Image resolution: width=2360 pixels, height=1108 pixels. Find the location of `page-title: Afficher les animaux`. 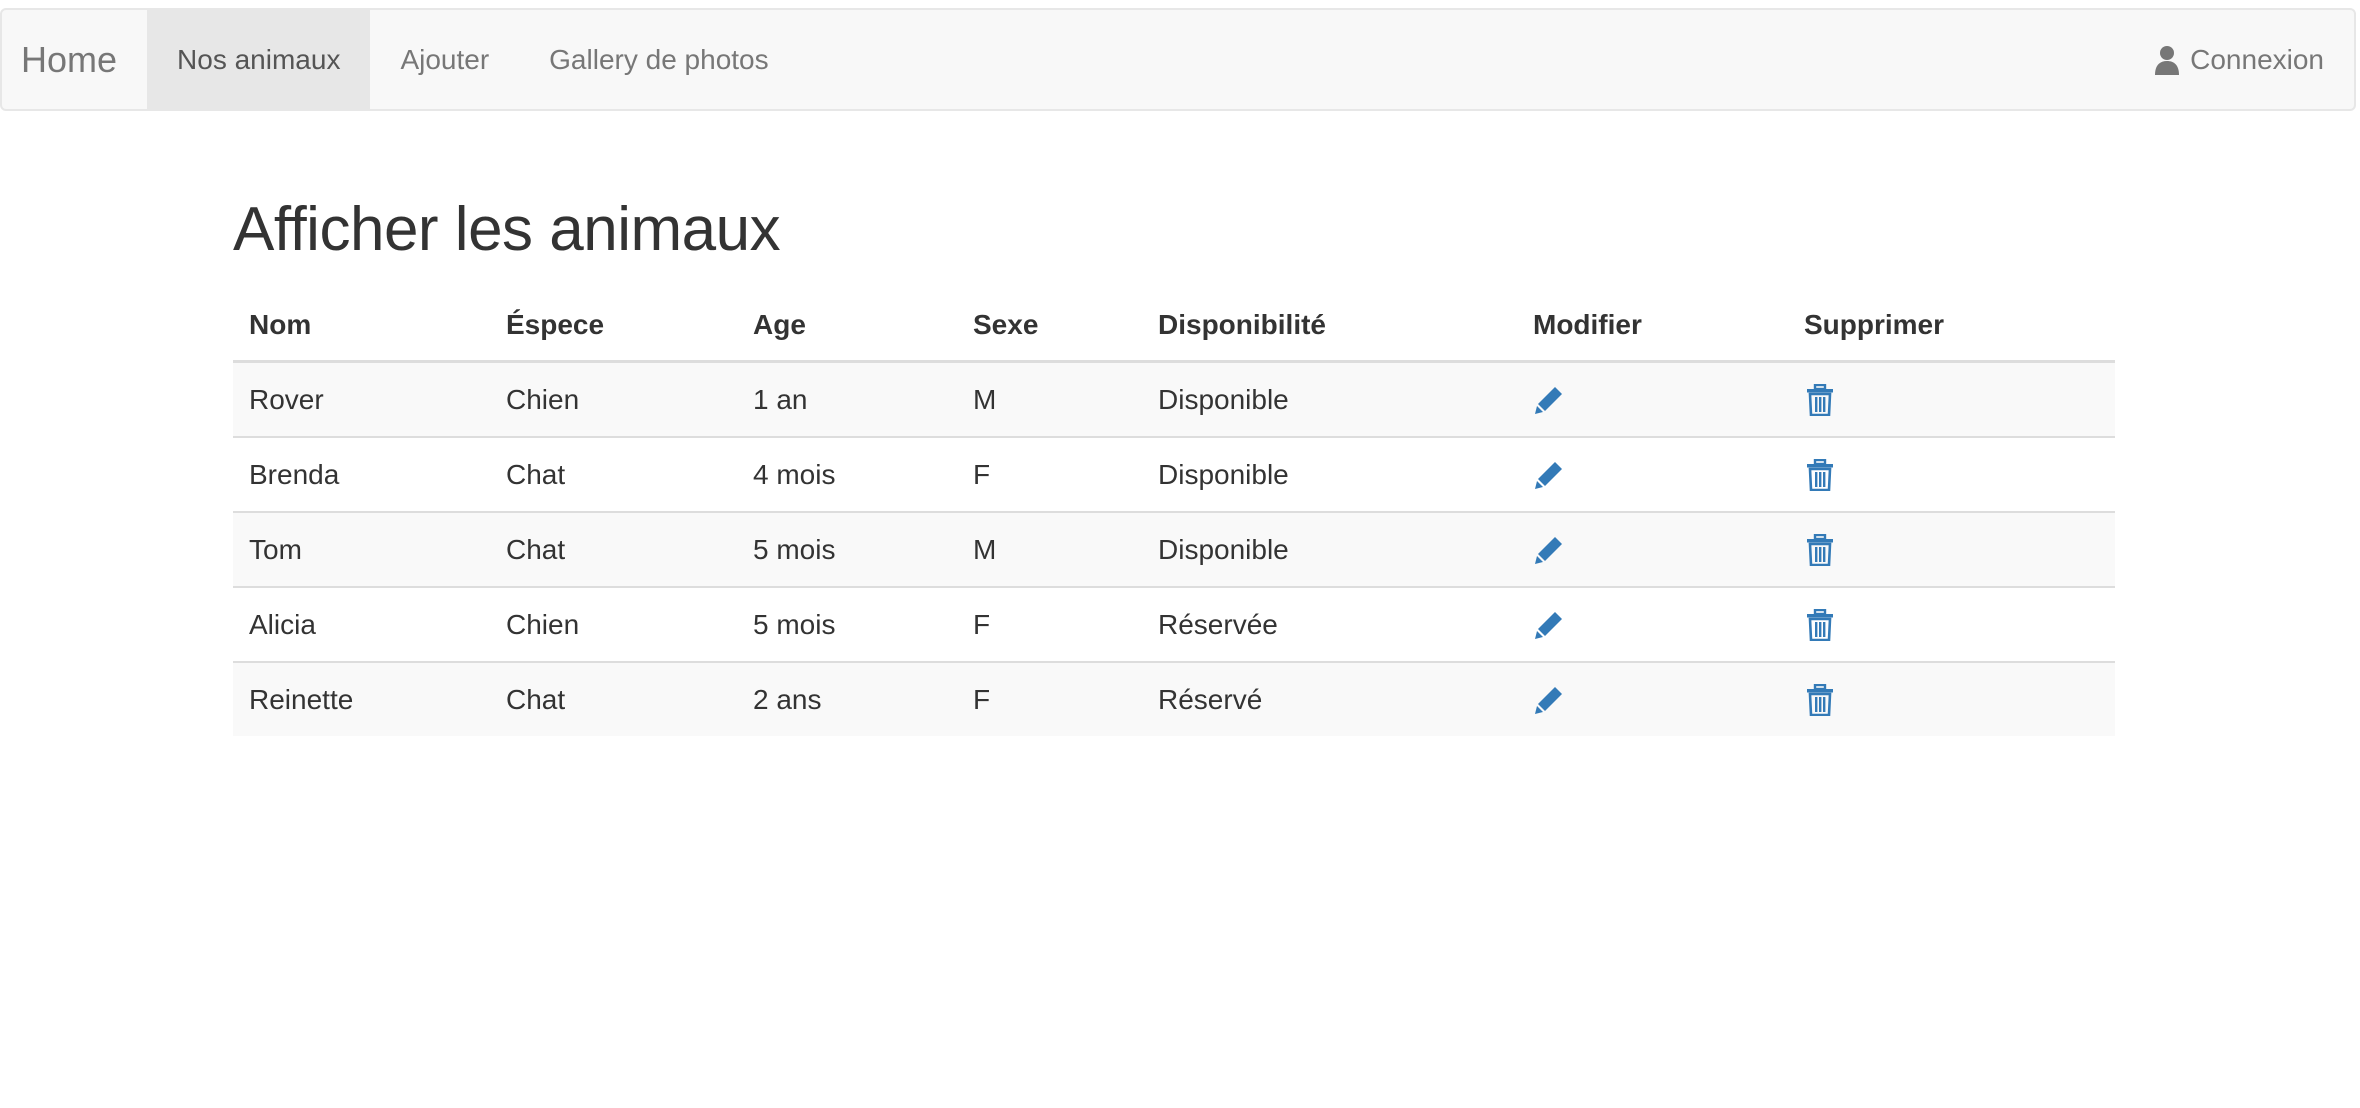

page-title: Afficher les animaux is located at coordinates (507, 229).